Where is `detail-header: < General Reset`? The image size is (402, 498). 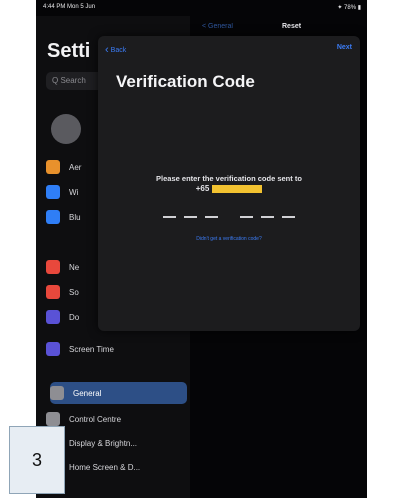 detail-header: < General Reset is located at coordinates (278, 28).